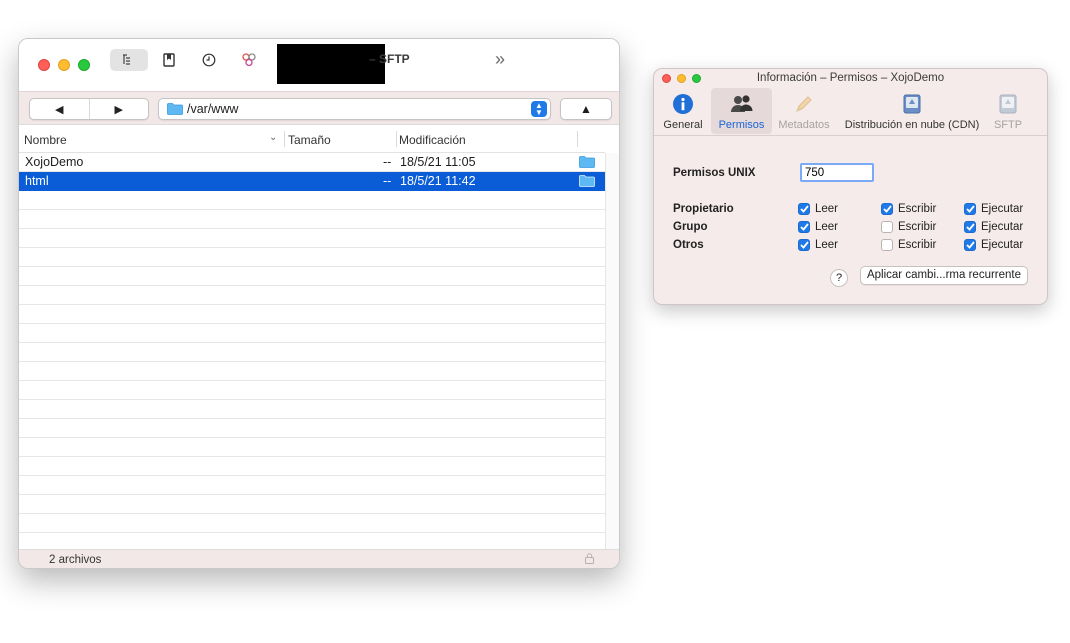 The height and width of the screenshot is (643, 1070). Describe the element at coordinates (387, 162) in the screenshot. I see `file-size: --` at that location.